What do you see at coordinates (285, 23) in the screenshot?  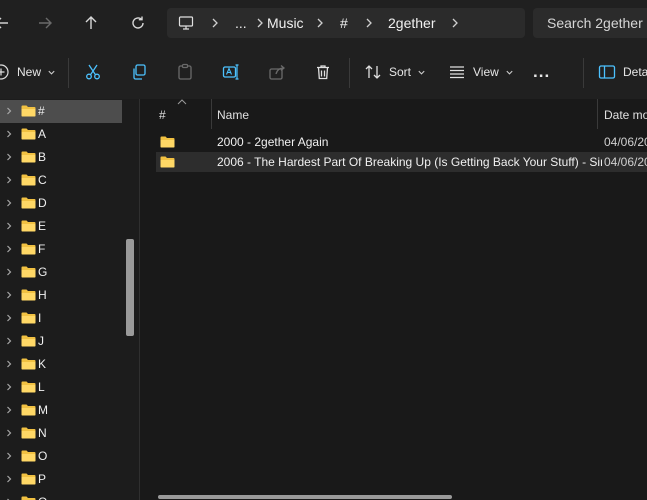 I see `breadcrumb-music: Music` at bounding box center [285, 23].